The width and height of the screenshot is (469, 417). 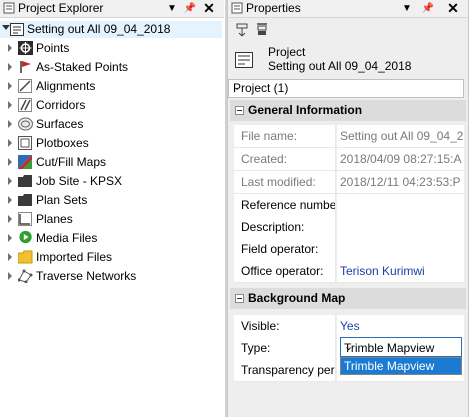 I want to click on surface-icon, so click(x=25, y=124).